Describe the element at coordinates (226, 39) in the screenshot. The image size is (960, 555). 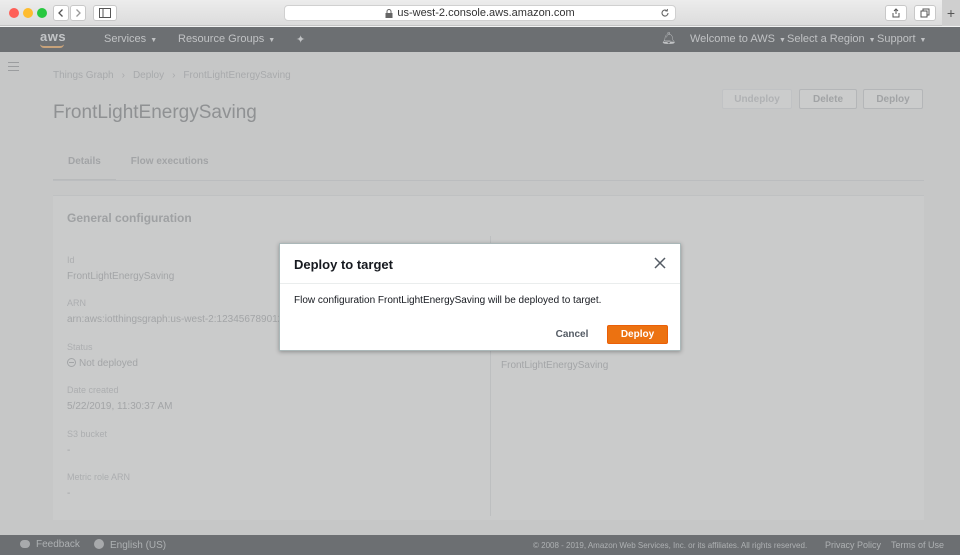
I see `resource-groups-menu: Resource Groups ▼` at that location.